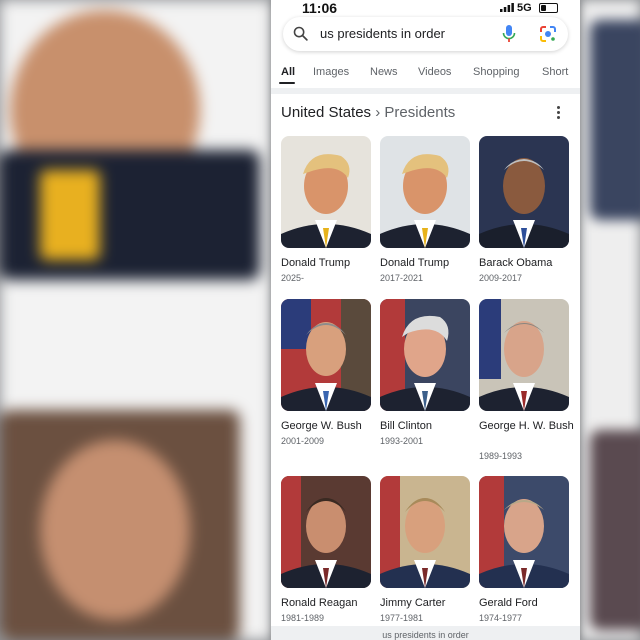  What do you see at coordinates (610, 320) in the screenshot?
I see `blurred-right-panel` at bounding box center [610, 320].